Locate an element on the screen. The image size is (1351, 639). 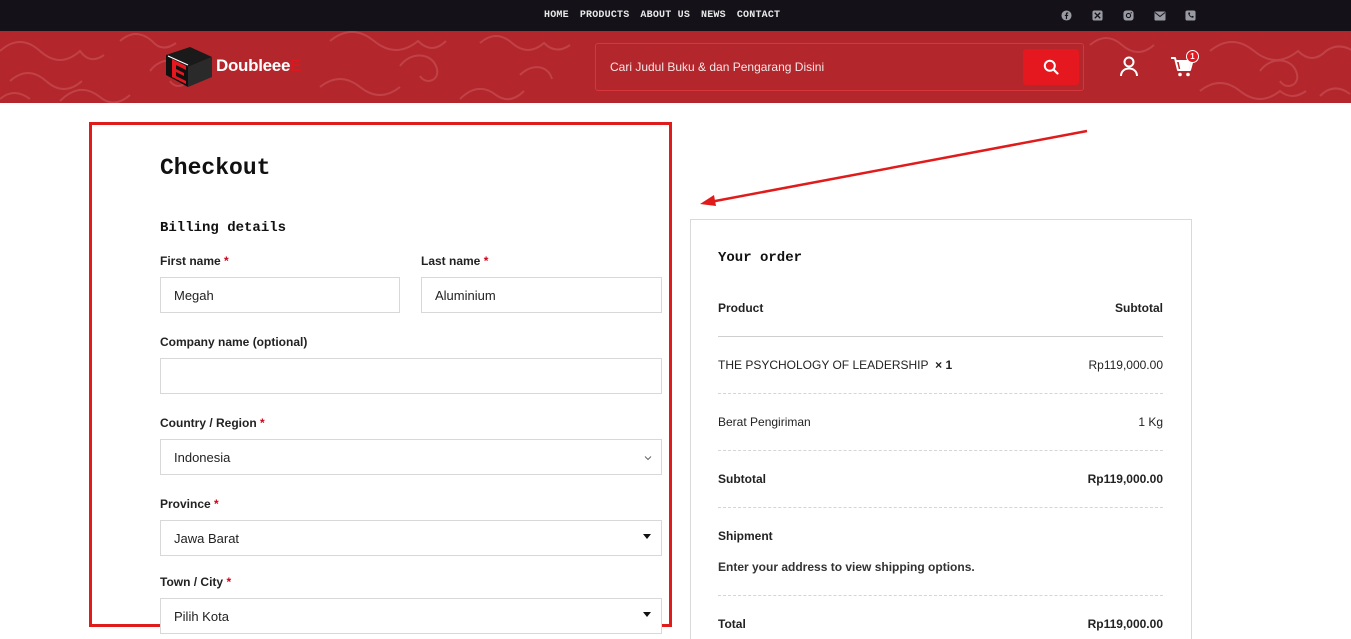
cart-count-badge: 1 is located at coordinates (1192, 56).